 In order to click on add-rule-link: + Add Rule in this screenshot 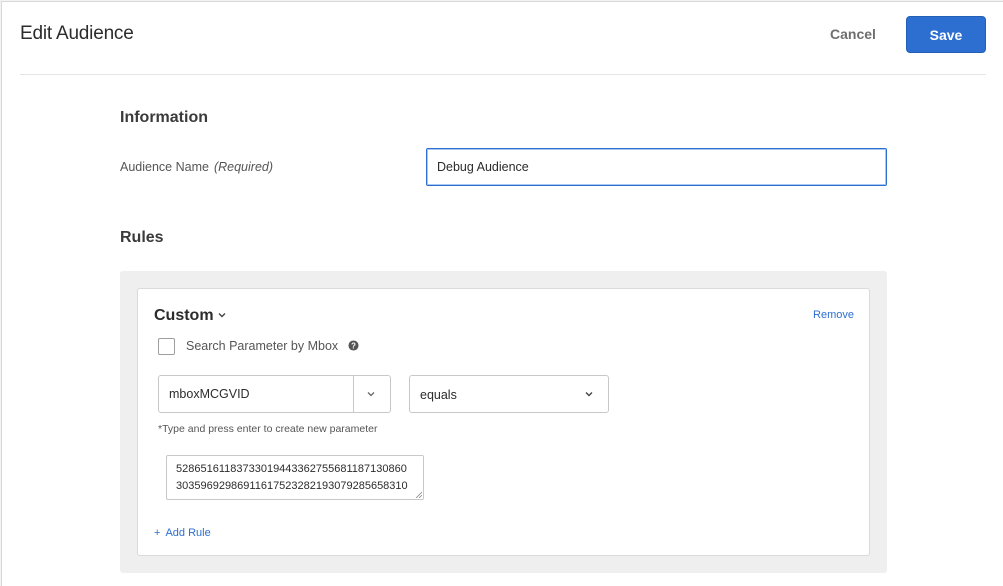, I will do `click(182, 533)`.